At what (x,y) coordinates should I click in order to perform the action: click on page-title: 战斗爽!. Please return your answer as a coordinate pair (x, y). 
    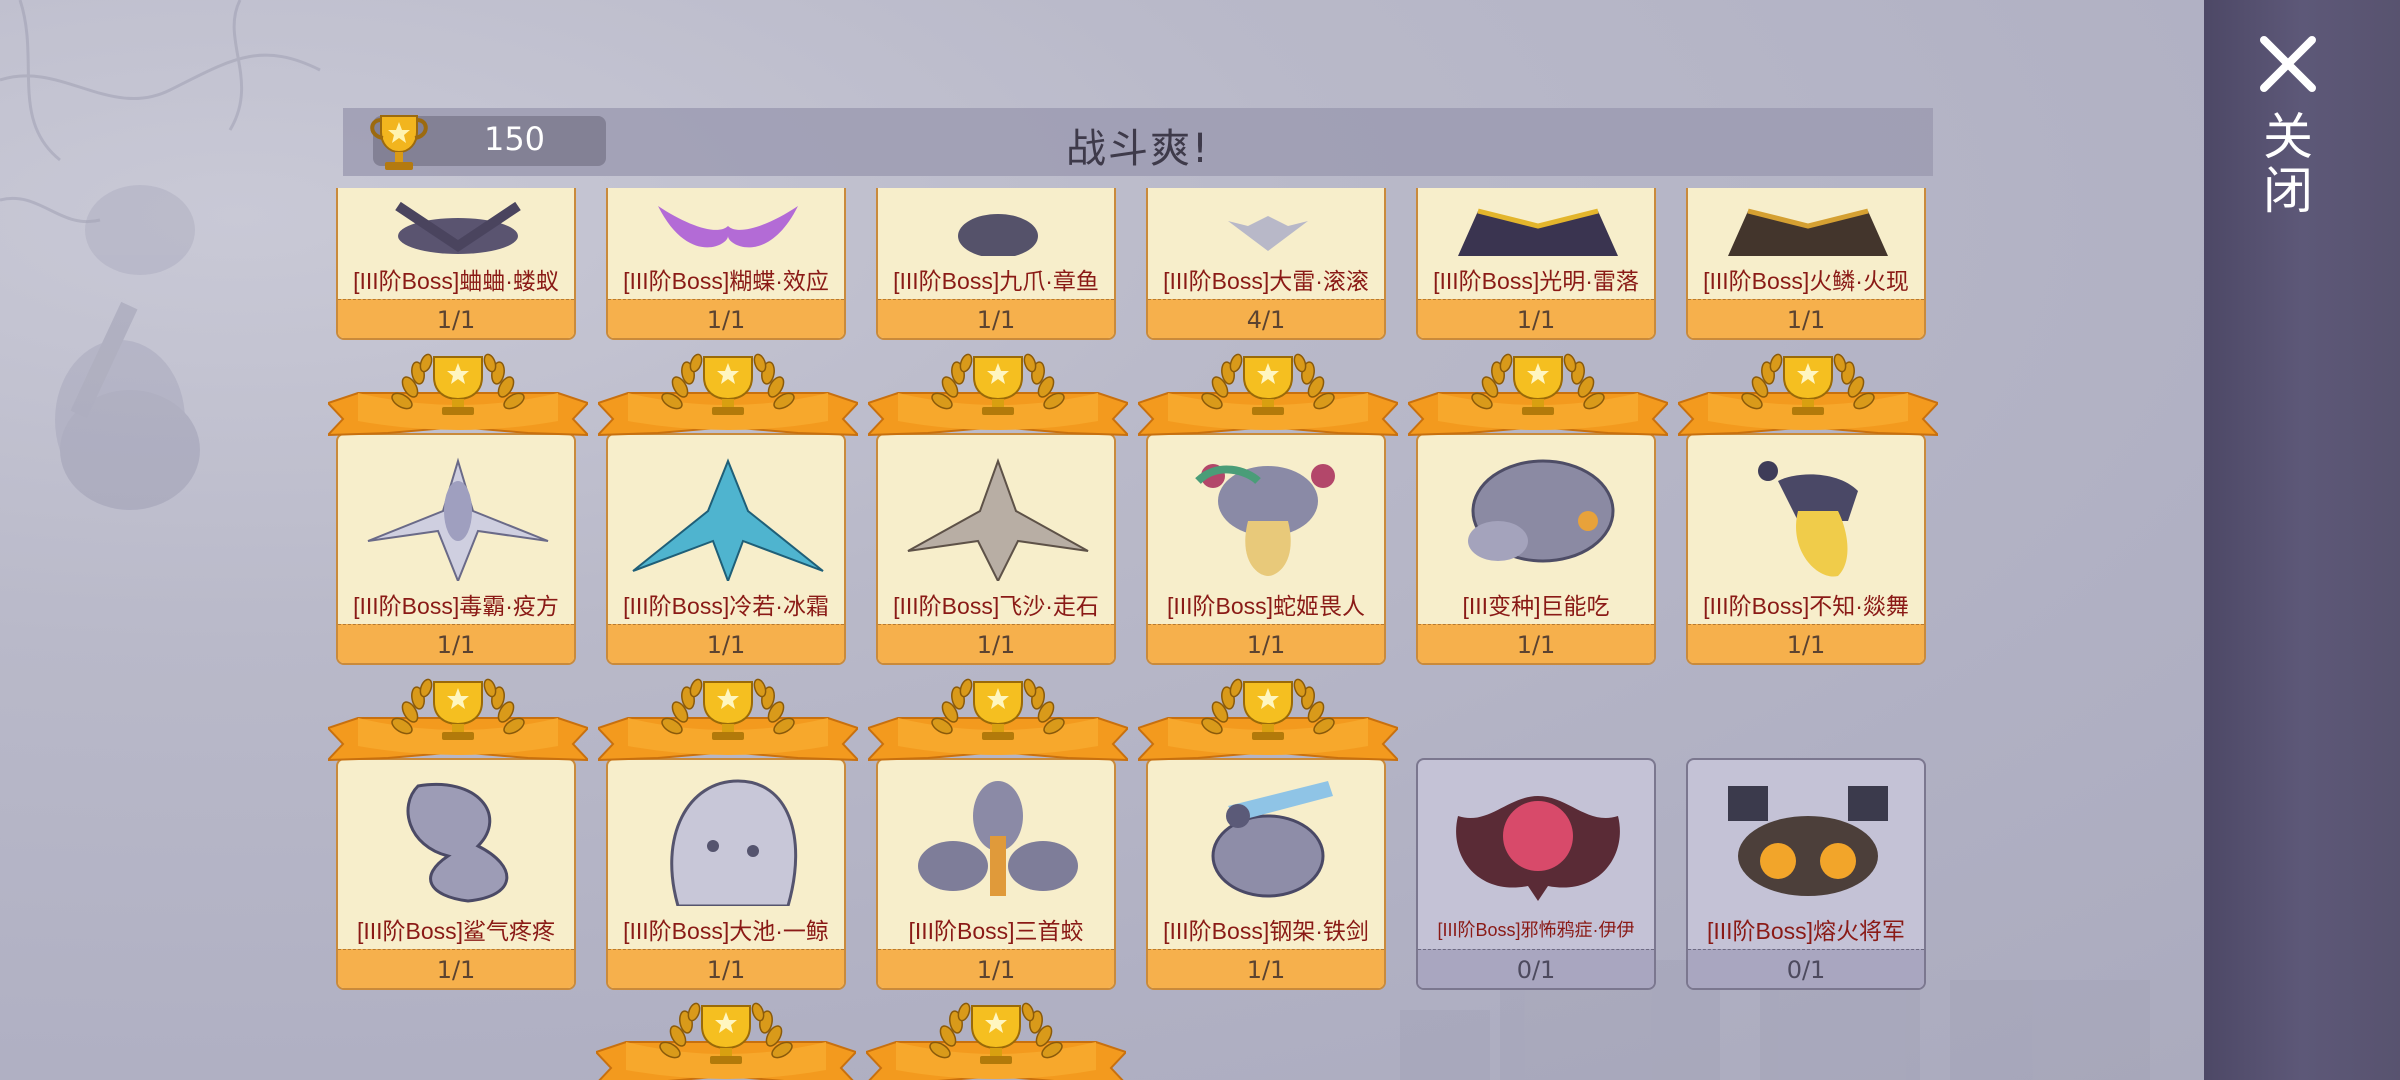
    Looking at the image, I should click on (1138, 149).